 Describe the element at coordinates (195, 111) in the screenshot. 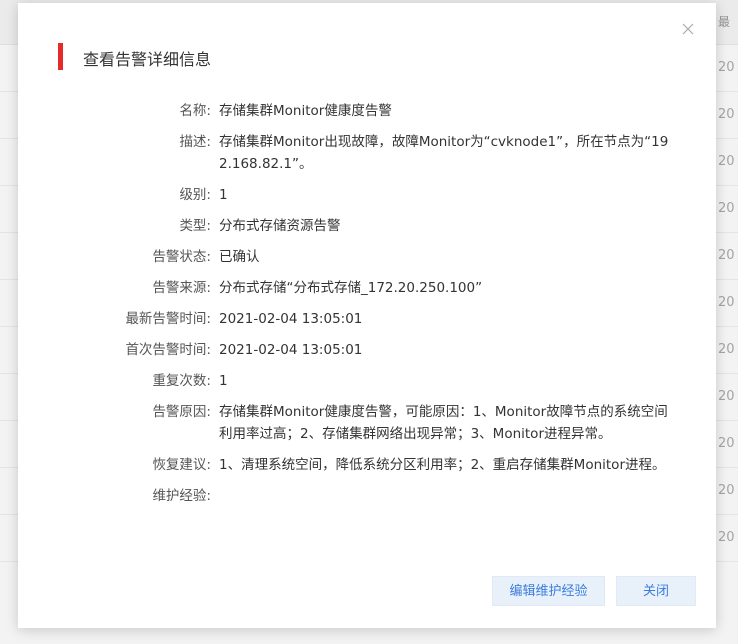

I see `field-label: 名称:` at that location.